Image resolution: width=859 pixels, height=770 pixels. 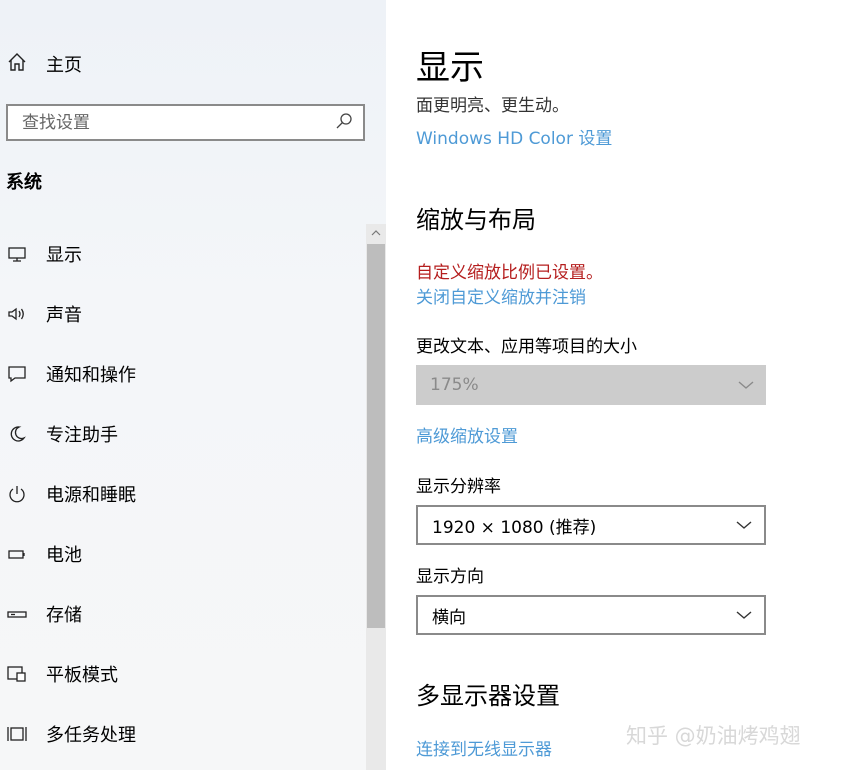 What do you see at coordinates (91, 375) in the screenshot?
I see `sidebar-item-label: 通知和操作` at bounding box center [91, 375].